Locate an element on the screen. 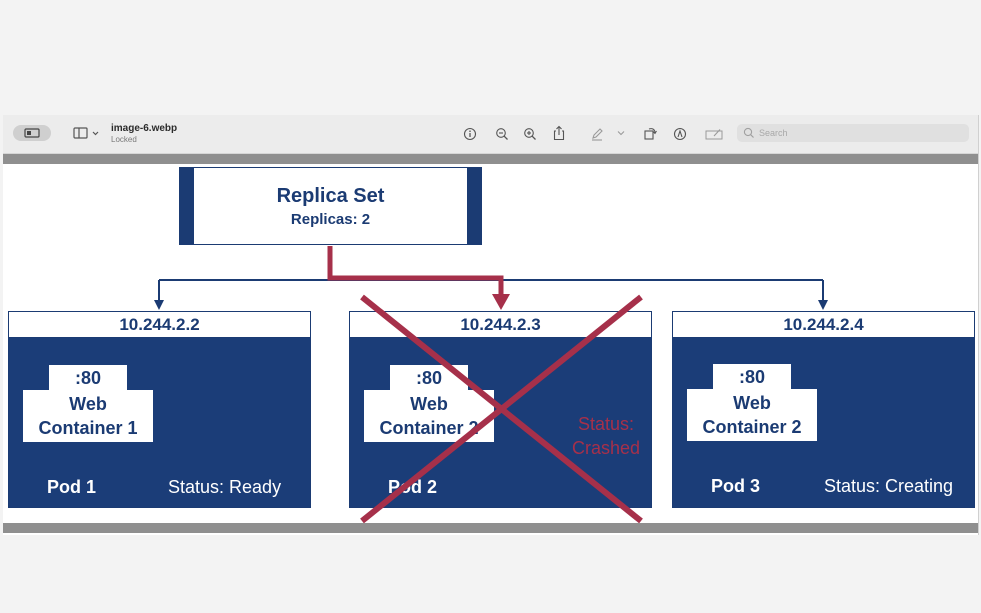  info-icon is located at coordinates (470, 134).